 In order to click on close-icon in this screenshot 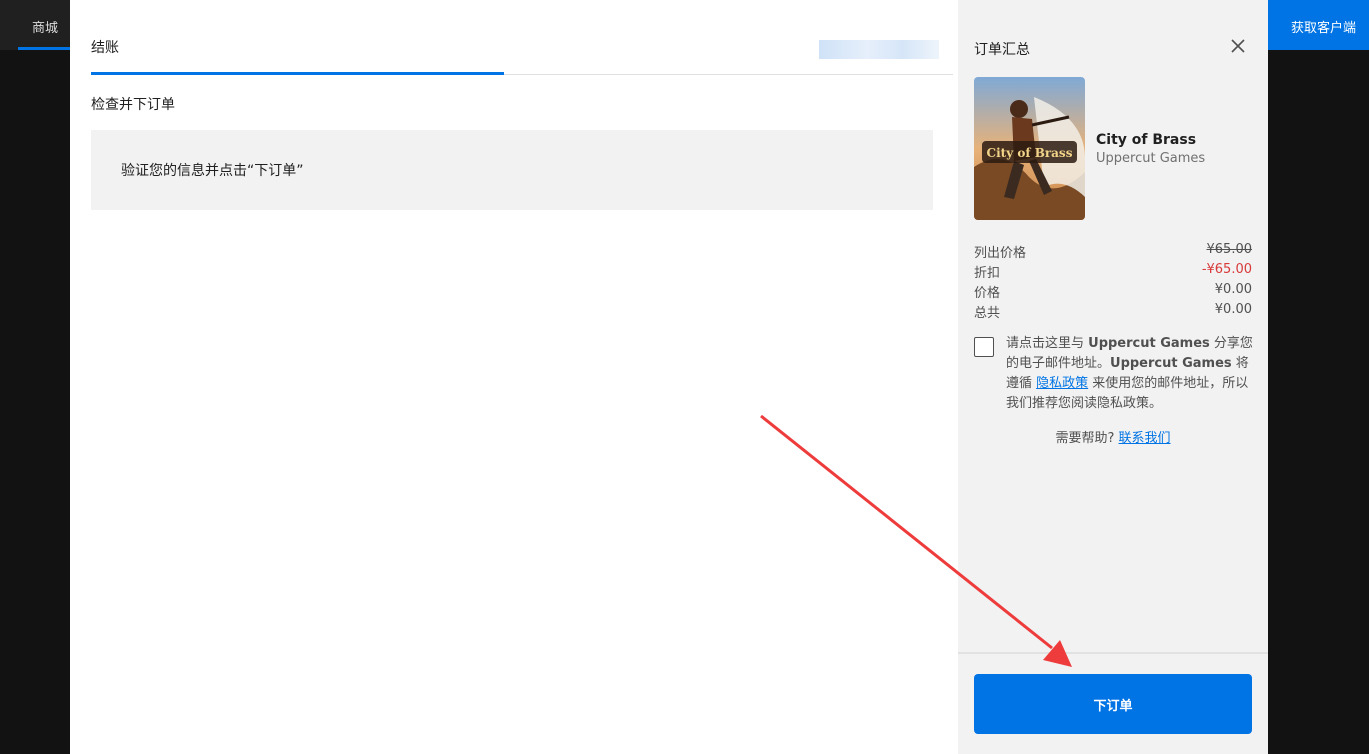, I will do `click(1238, 46)`.